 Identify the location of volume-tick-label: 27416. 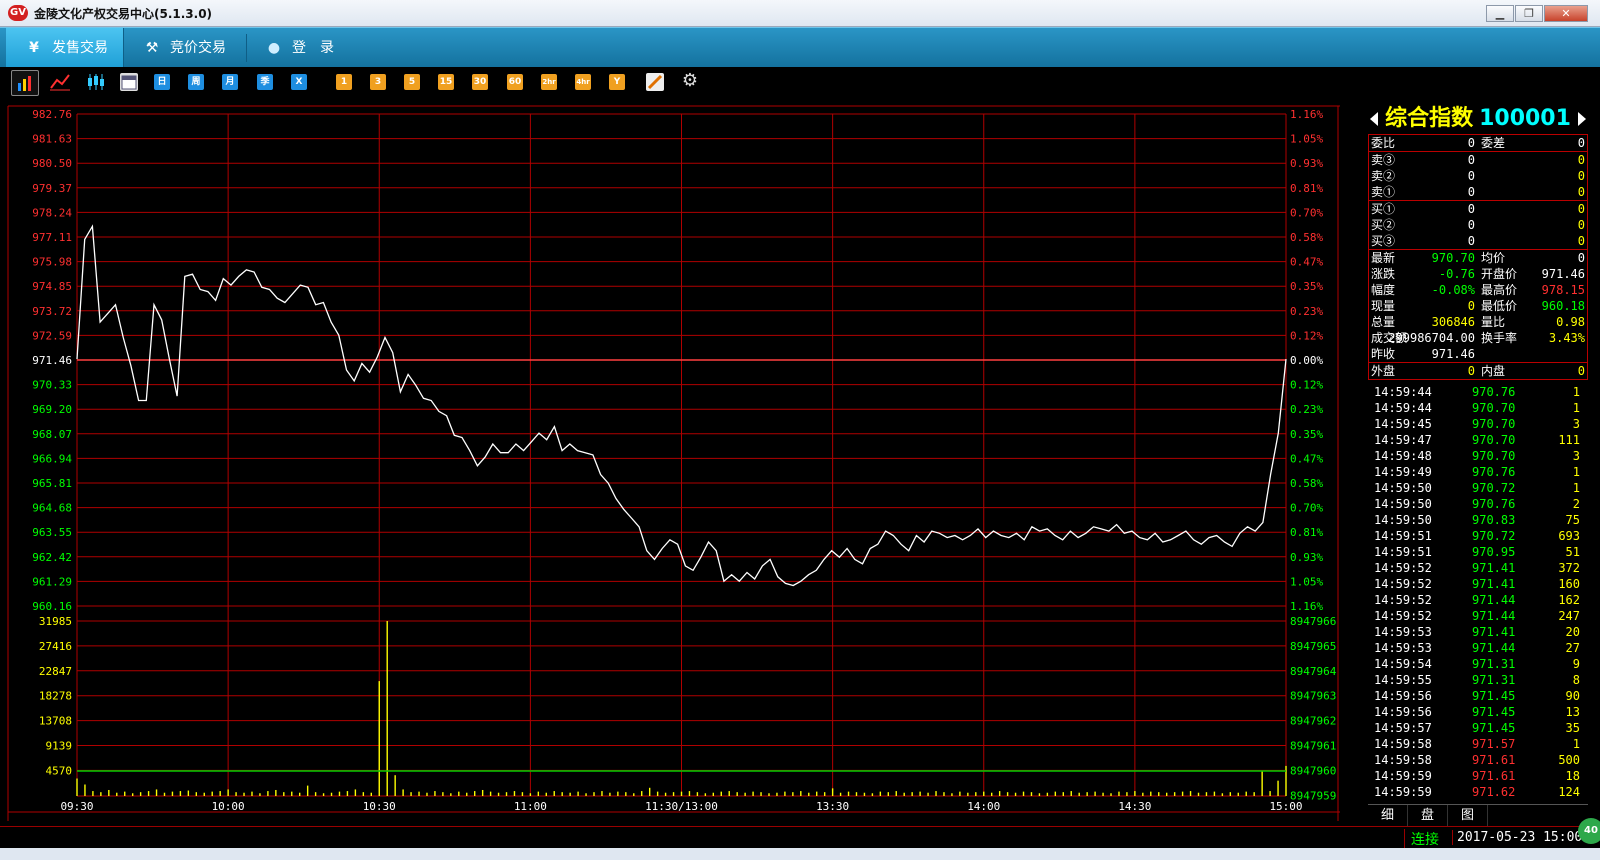
(55, 646).